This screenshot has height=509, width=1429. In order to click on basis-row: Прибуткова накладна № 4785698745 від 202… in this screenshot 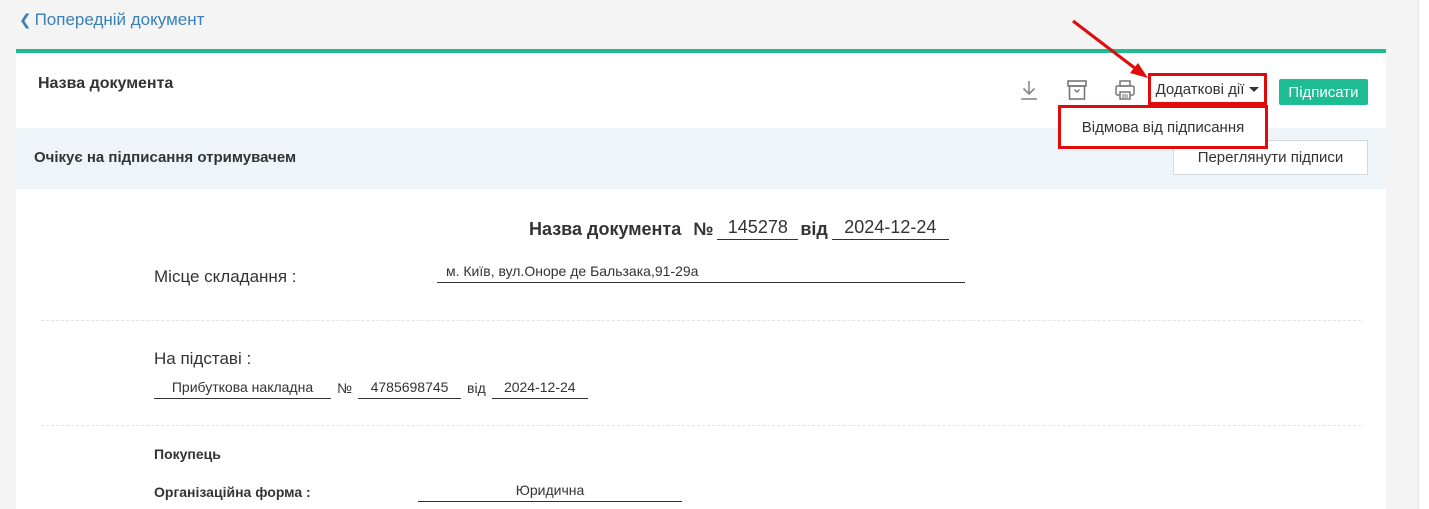, I will do `click(371, 389)`.